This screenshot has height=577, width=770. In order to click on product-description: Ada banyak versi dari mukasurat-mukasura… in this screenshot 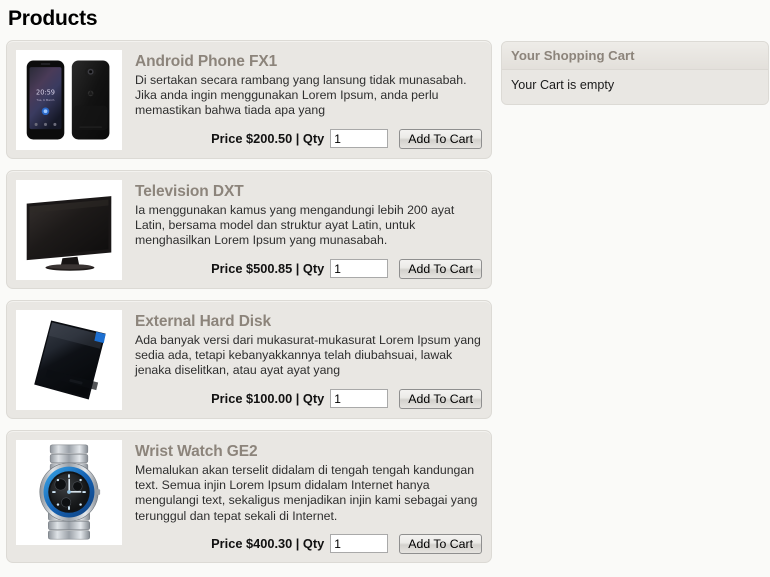, I will do `click(308, 355)`.